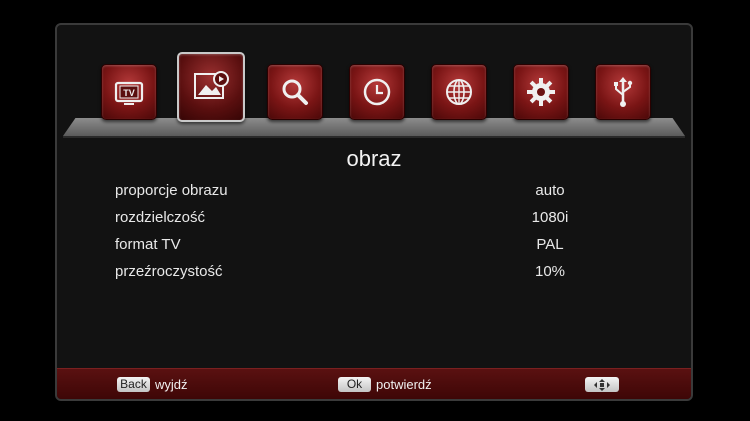 The image size is (750, 421). What do you see at coordinates (171, 384) in the screenshot?
I see `back-key-label: wyjdź` at bounding box center [171, 384].